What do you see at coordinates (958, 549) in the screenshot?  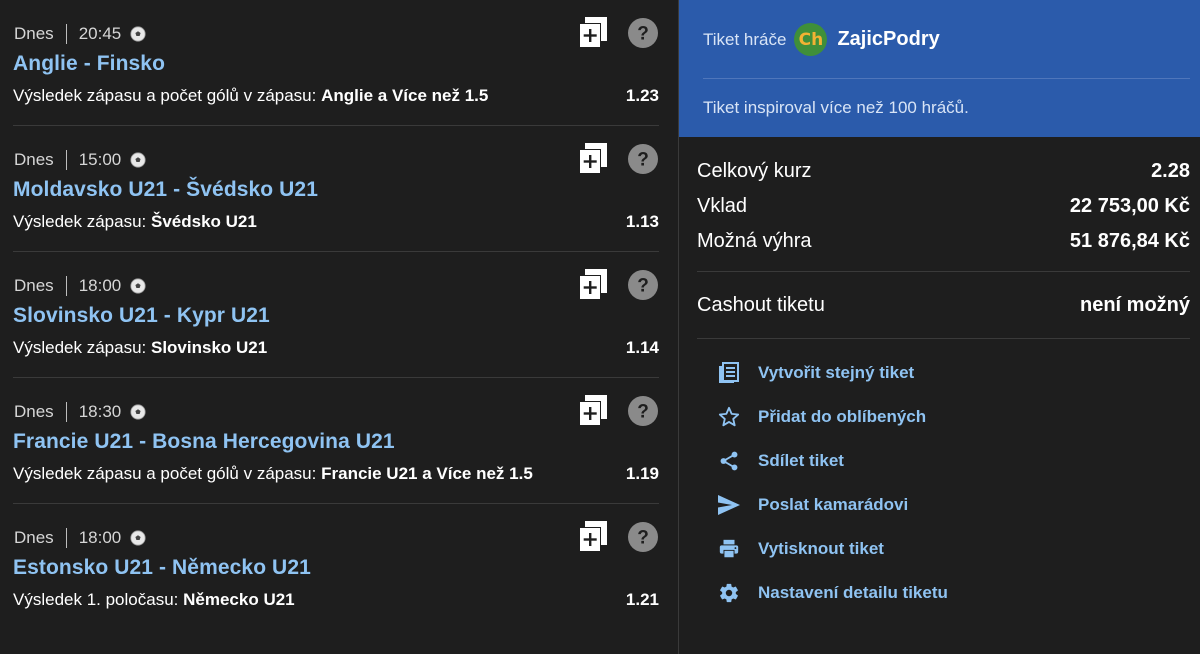 I see `print-ticket-button: Vytisknout tiket` at bounding box center [958, 549].